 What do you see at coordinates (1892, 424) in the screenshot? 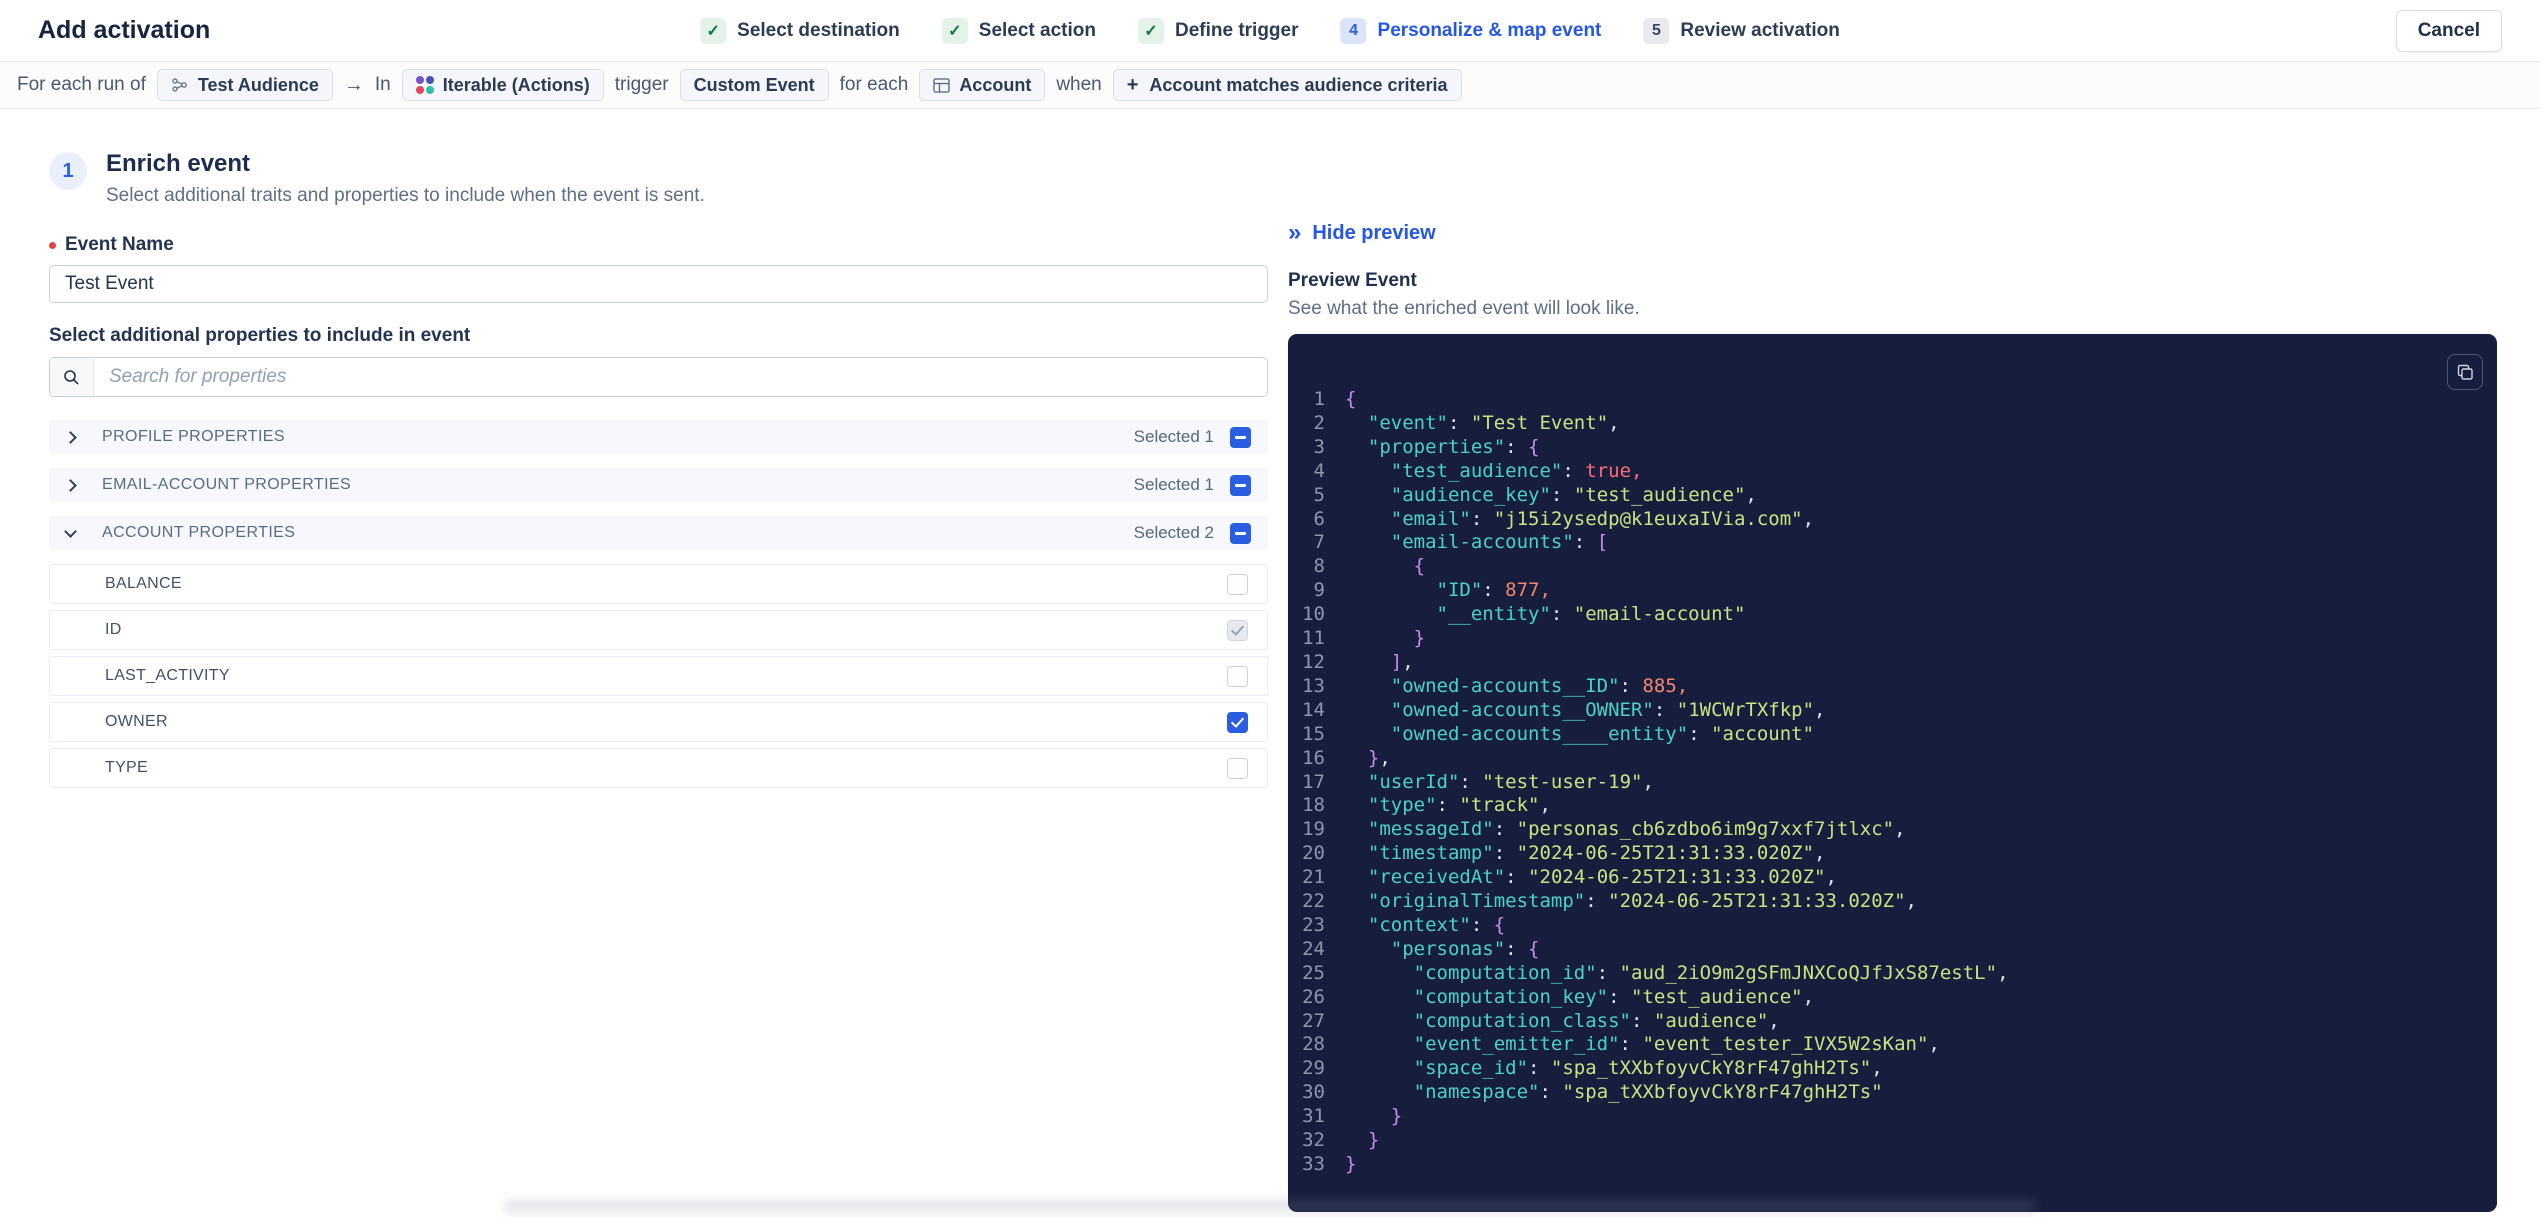
I see `code-line: 2 "event": "Test Event",` at bounding box center [1892, 424].